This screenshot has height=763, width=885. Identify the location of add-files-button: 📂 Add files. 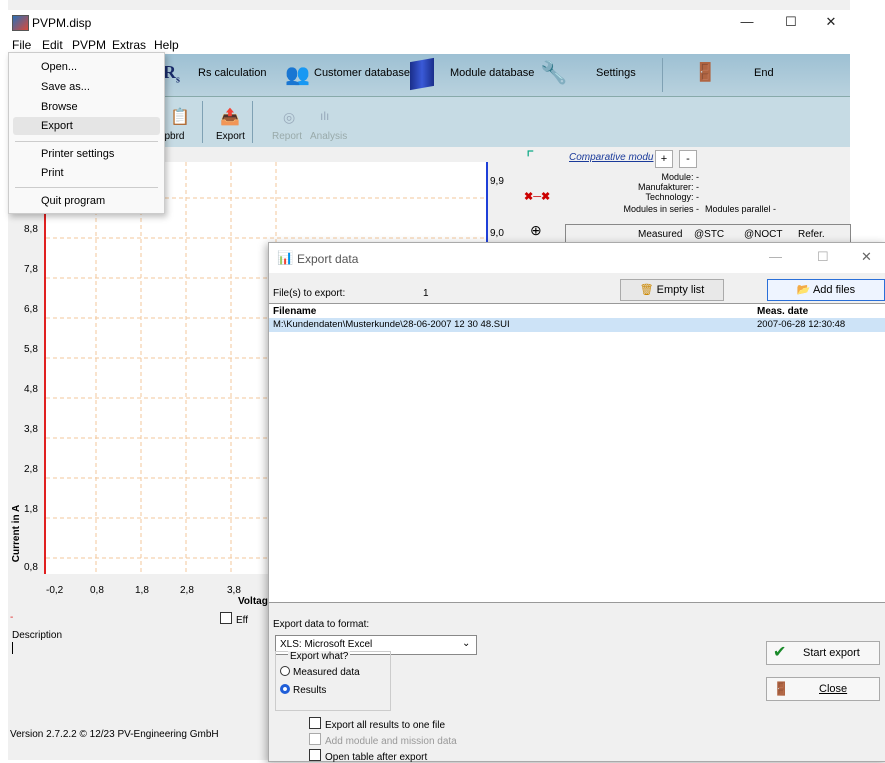
(826, 290).